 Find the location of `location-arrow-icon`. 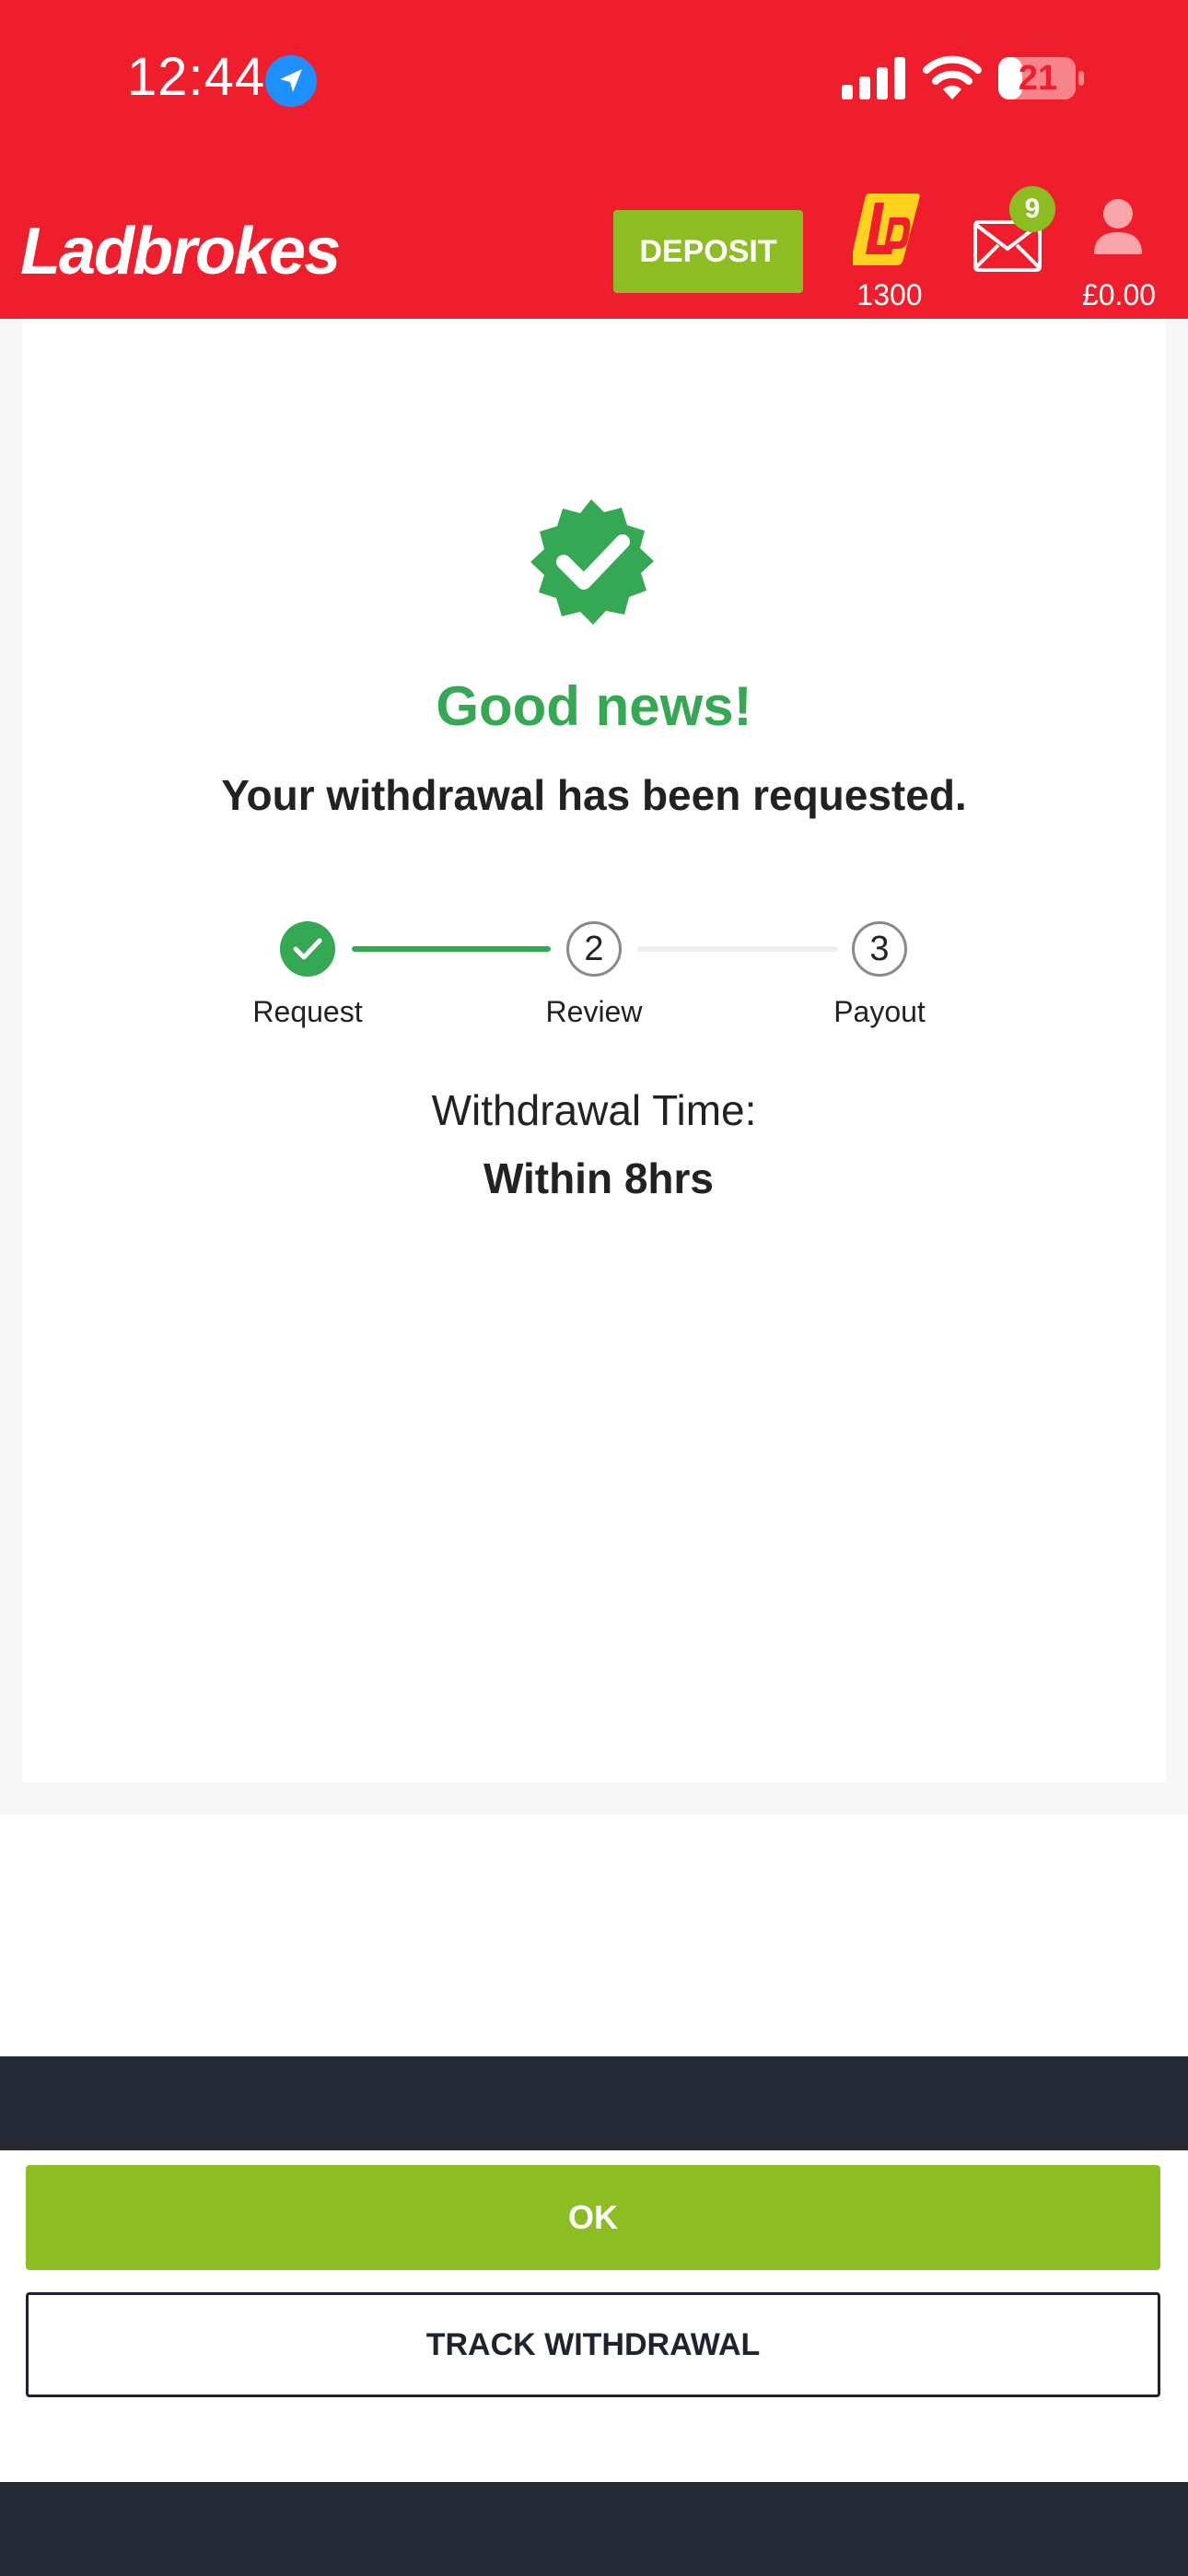

location-arrow-icon is located at coordinates (291, 81).